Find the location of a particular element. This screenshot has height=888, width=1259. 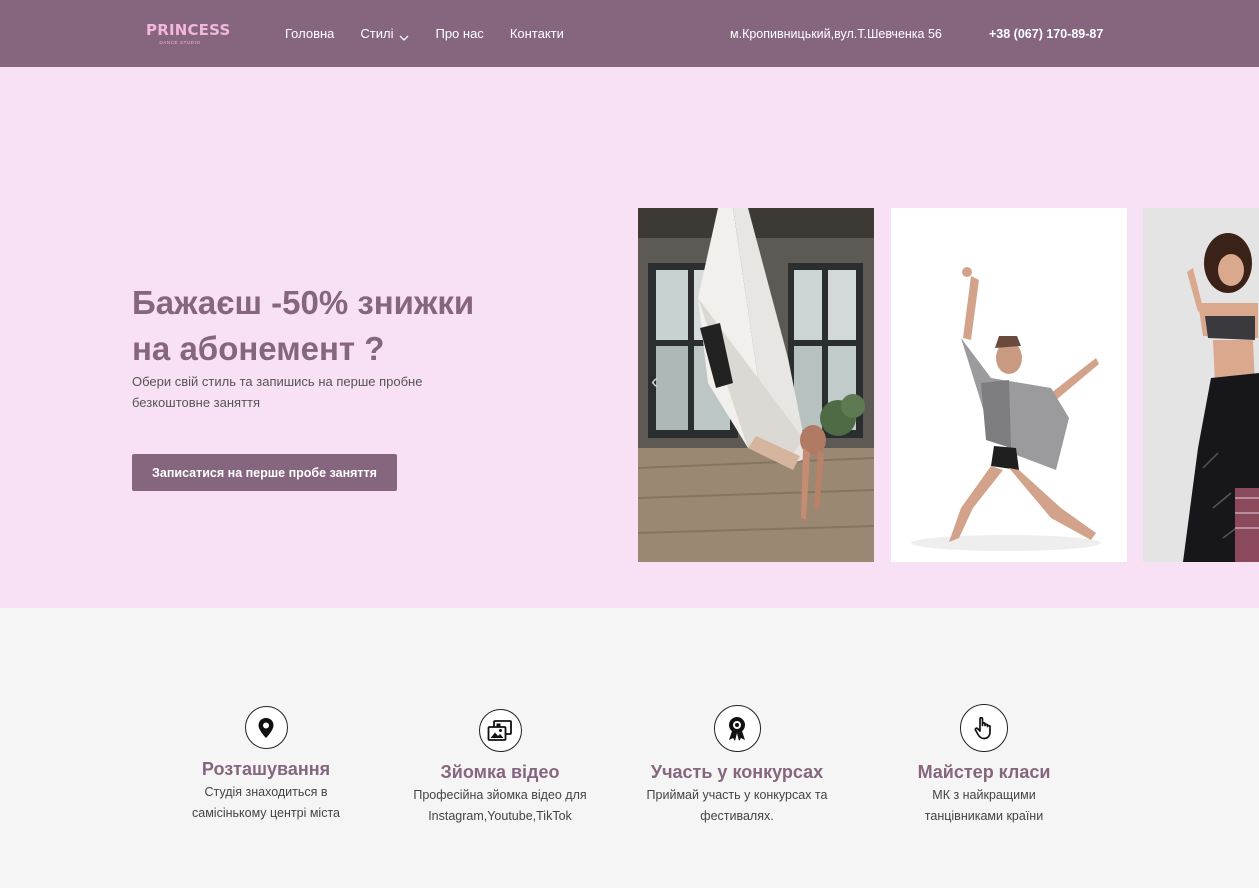

logo-subtext: DANCE STUDIO is located at coordinates (180, 42).